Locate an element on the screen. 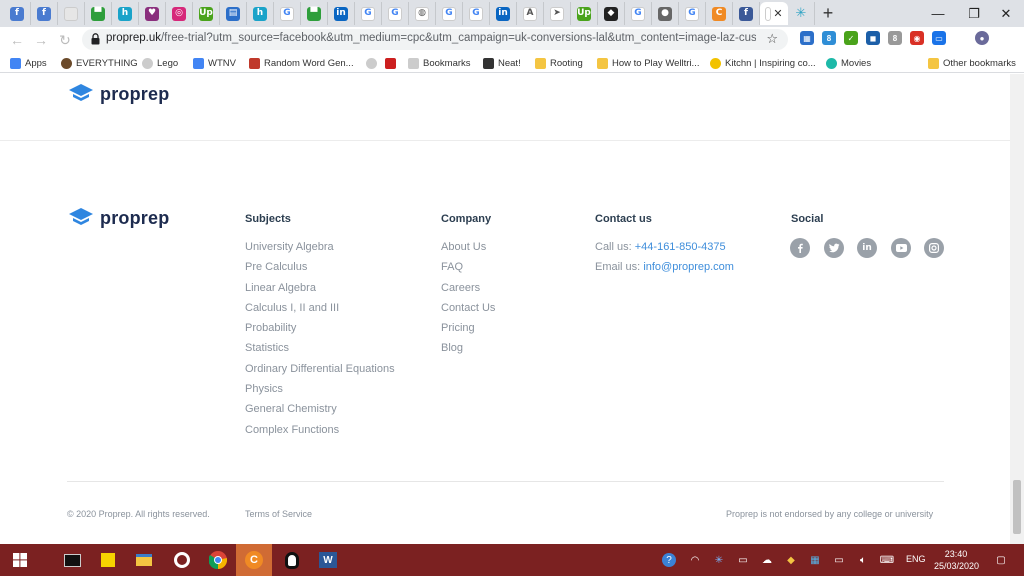 This screenshot has height=576, width=1024. footer-link: Contact Us is located at coordinates (468, 312).